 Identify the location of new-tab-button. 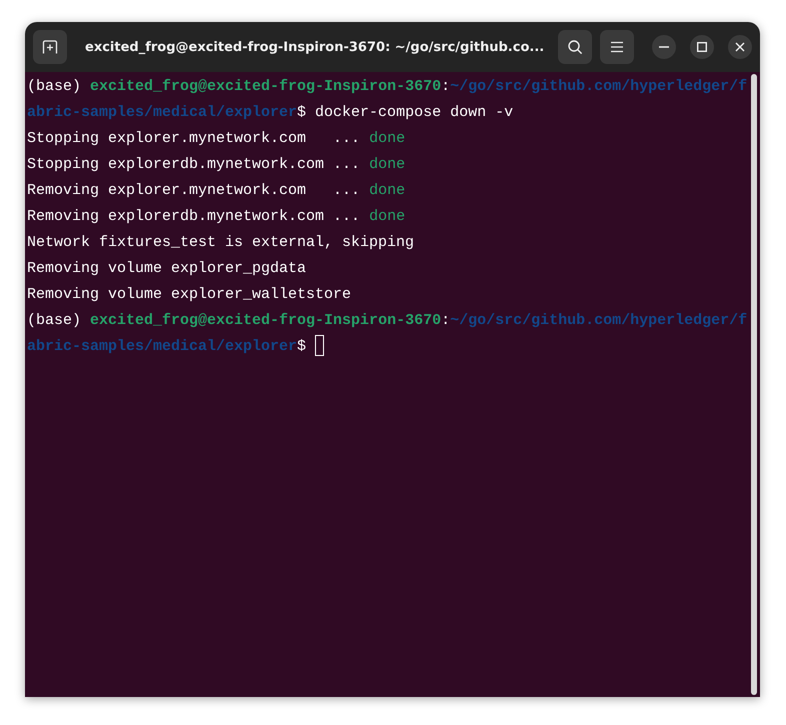
(50, 47).